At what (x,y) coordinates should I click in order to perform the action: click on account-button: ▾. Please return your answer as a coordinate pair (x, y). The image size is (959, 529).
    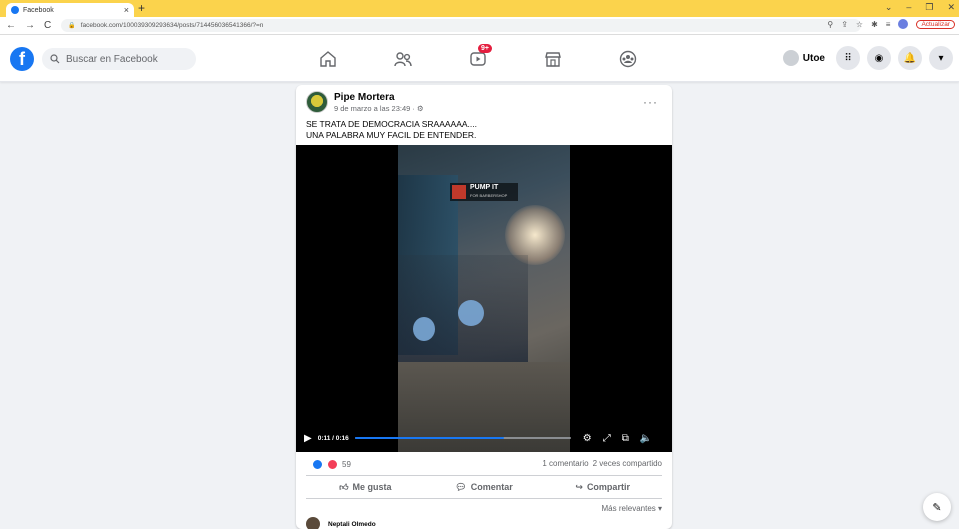
    Looking at the image, I should click on (941, 58).